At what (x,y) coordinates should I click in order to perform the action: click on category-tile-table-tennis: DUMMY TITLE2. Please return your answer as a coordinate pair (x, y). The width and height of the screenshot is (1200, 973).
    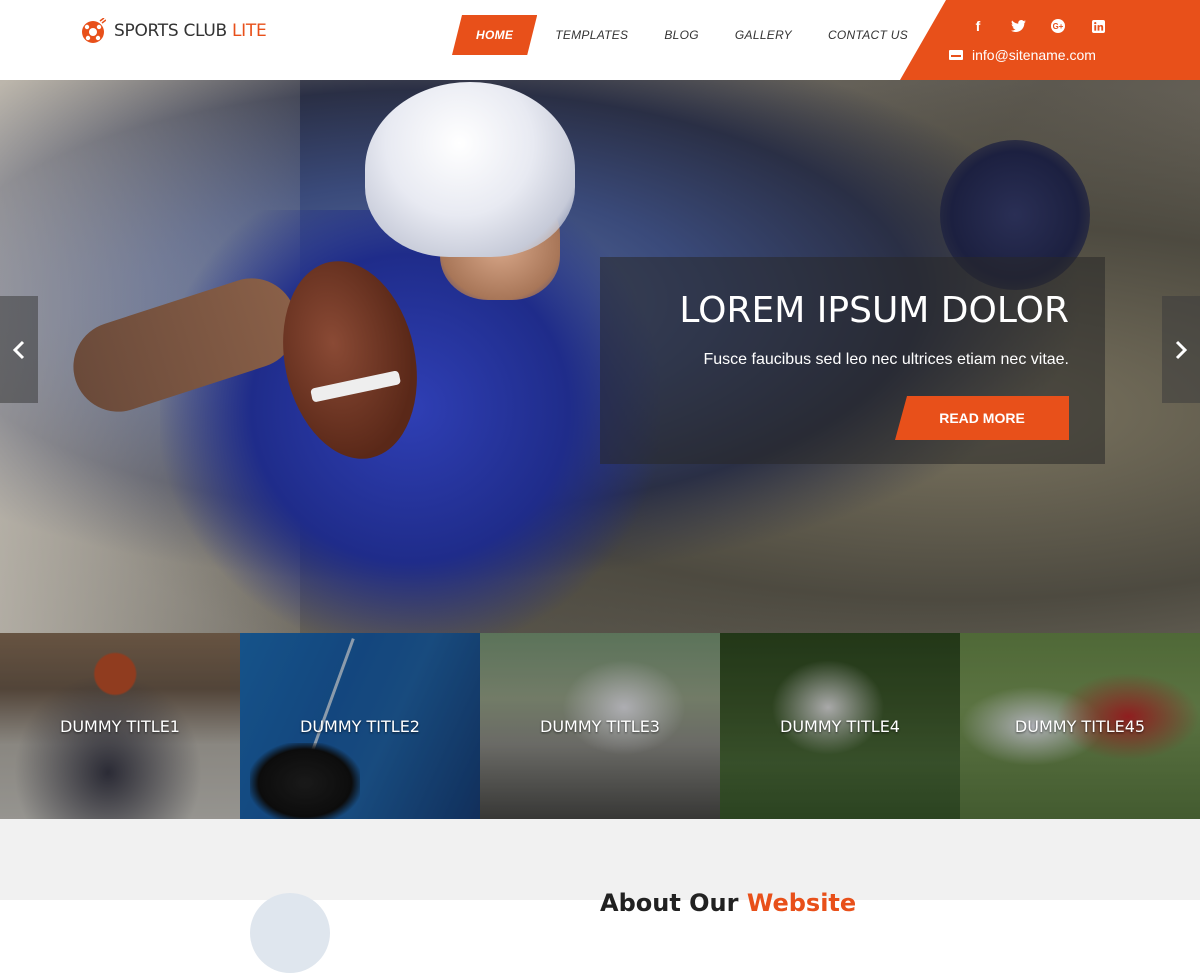
    Looking at the image, I should click on (360, 726).